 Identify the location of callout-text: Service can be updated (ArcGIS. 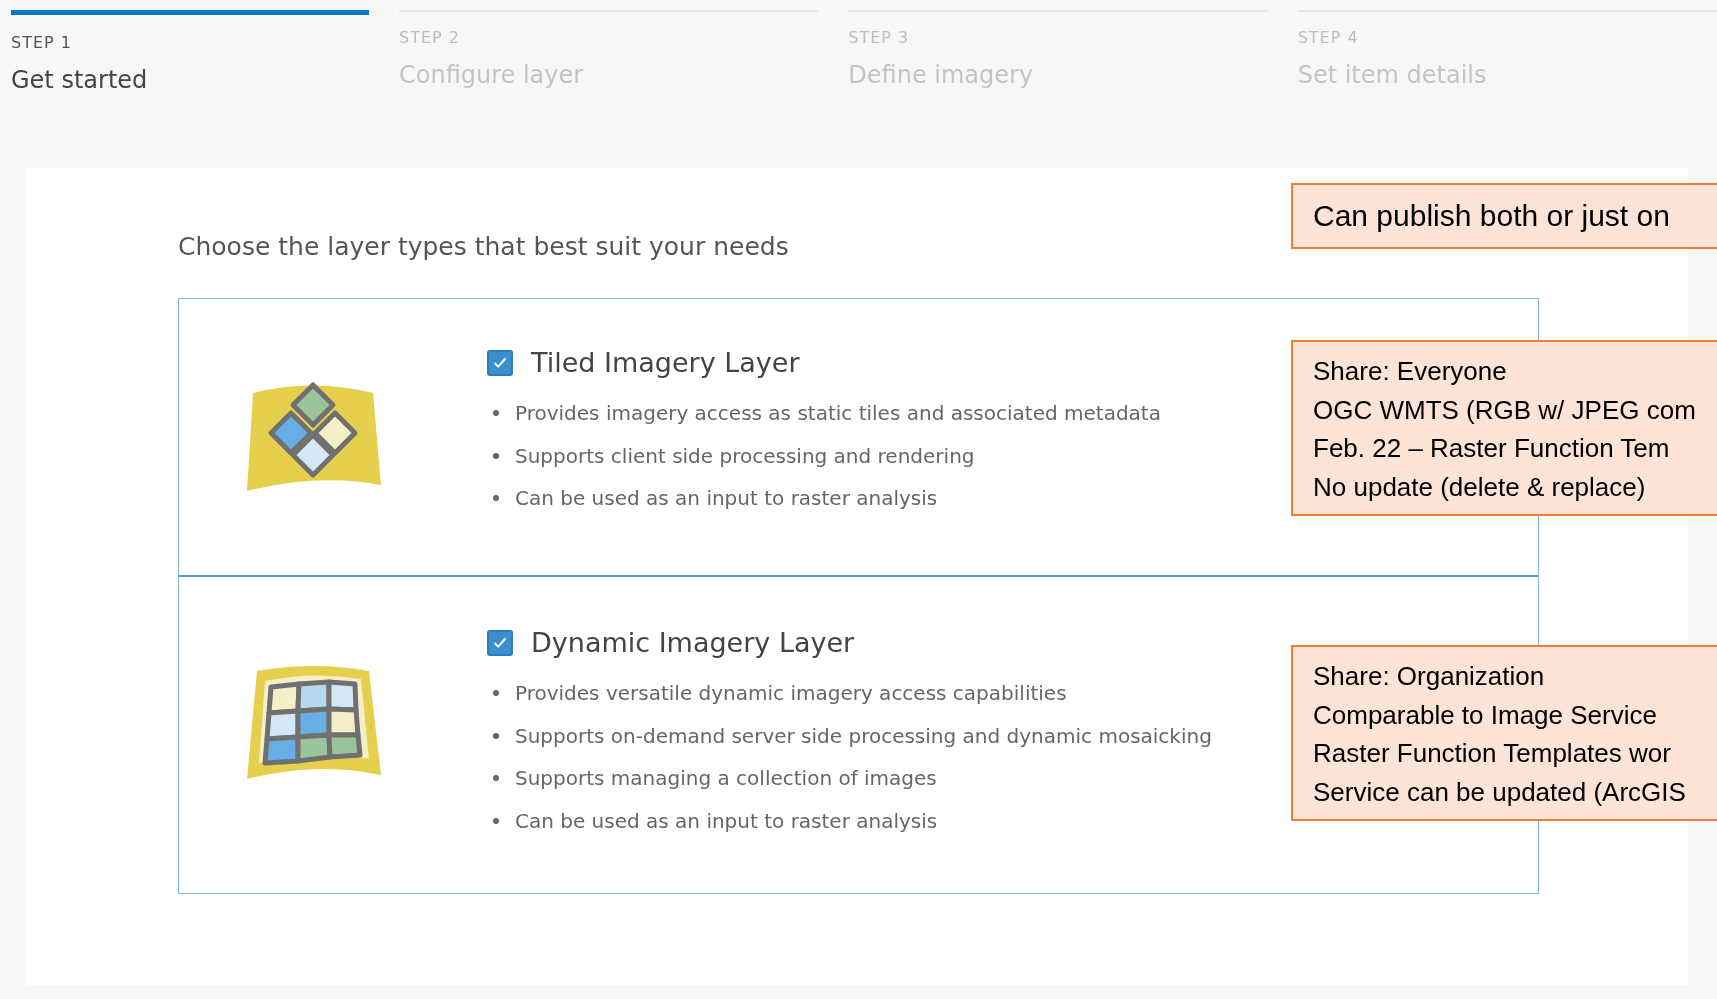
(1500, 792).